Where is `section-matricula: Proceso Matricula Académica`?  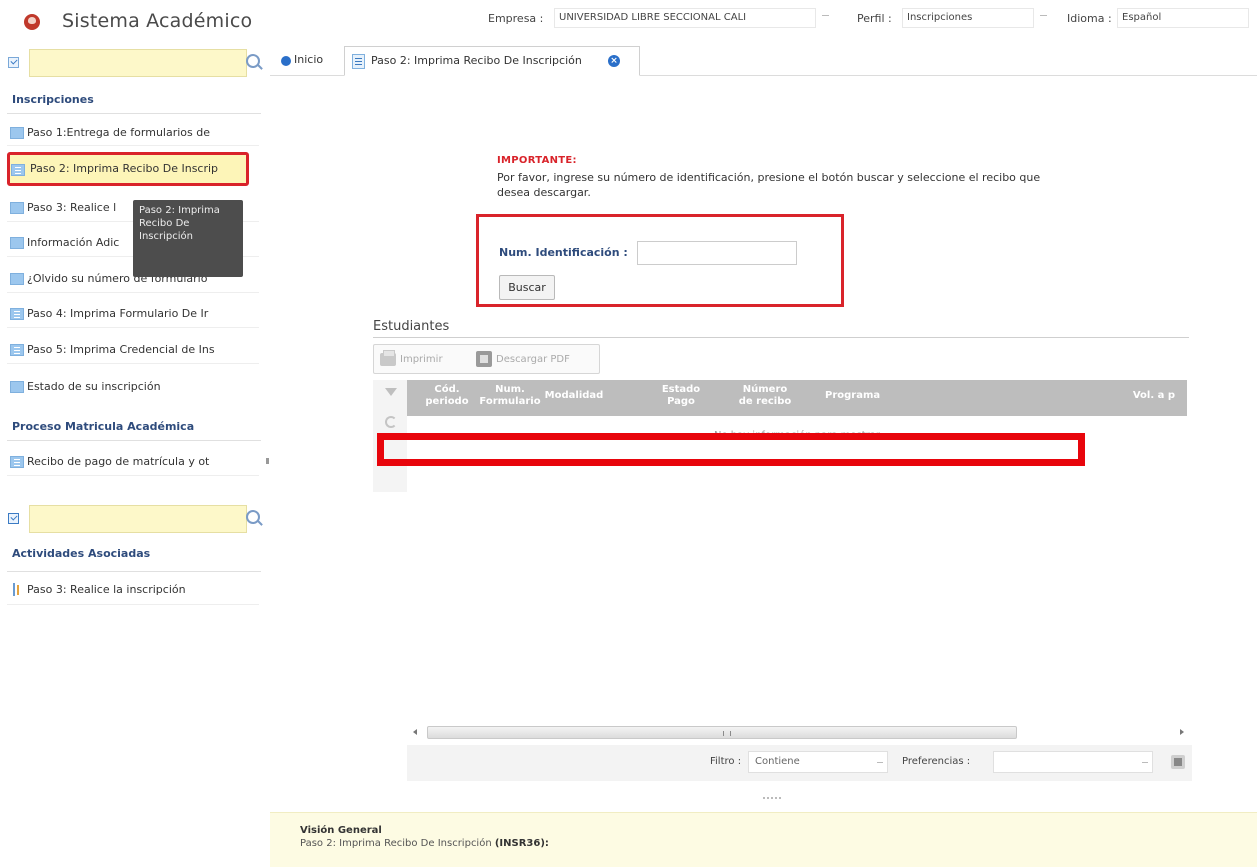 section-matricula: Proceso Matricula Académica is located at coordinates (103, 426).